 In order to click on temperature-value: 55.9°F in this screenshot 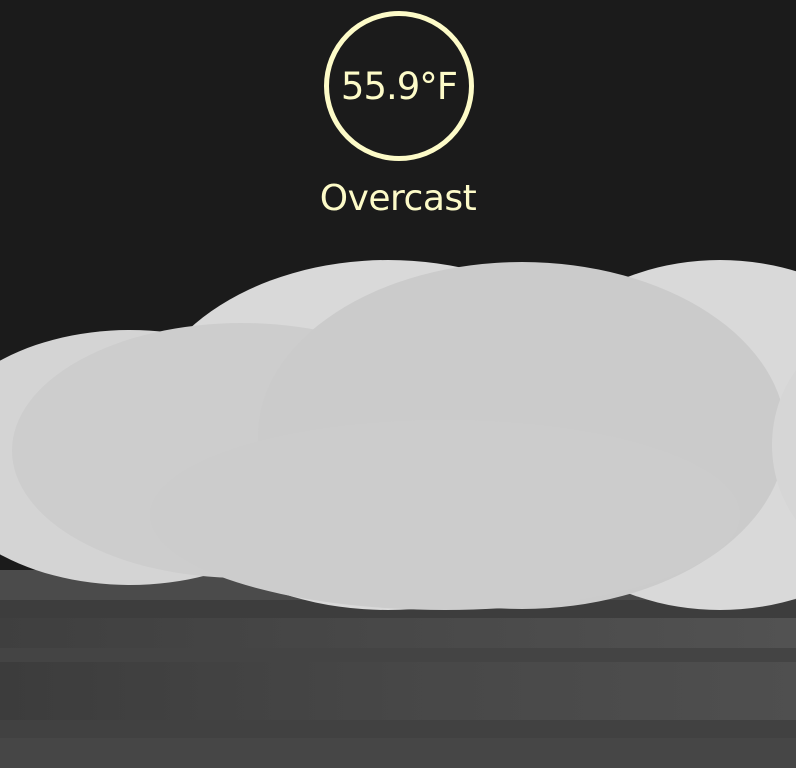, I will do `click(399, 86)`.